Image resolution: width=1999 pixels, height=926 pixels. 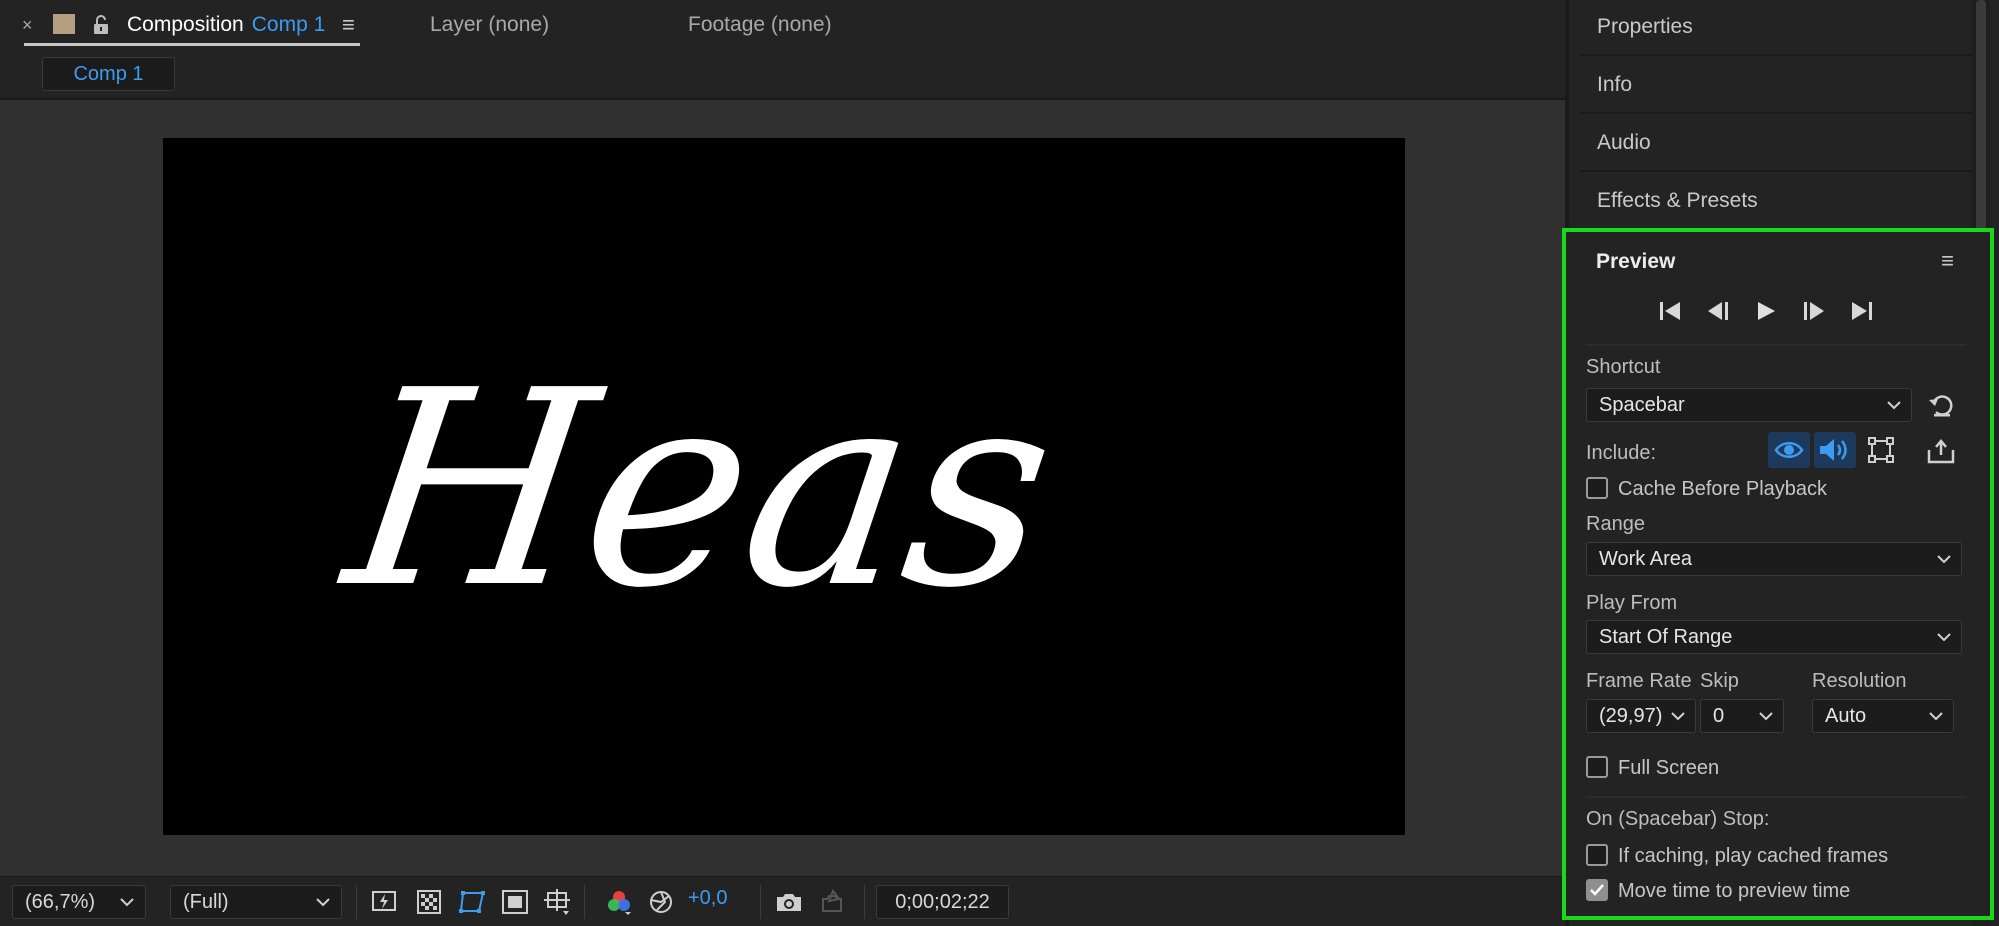 What do you see at coordinates (782, 75) in the screenshot?
I see `comp-navigator: Comp 1` at bounding box center [782, 75].